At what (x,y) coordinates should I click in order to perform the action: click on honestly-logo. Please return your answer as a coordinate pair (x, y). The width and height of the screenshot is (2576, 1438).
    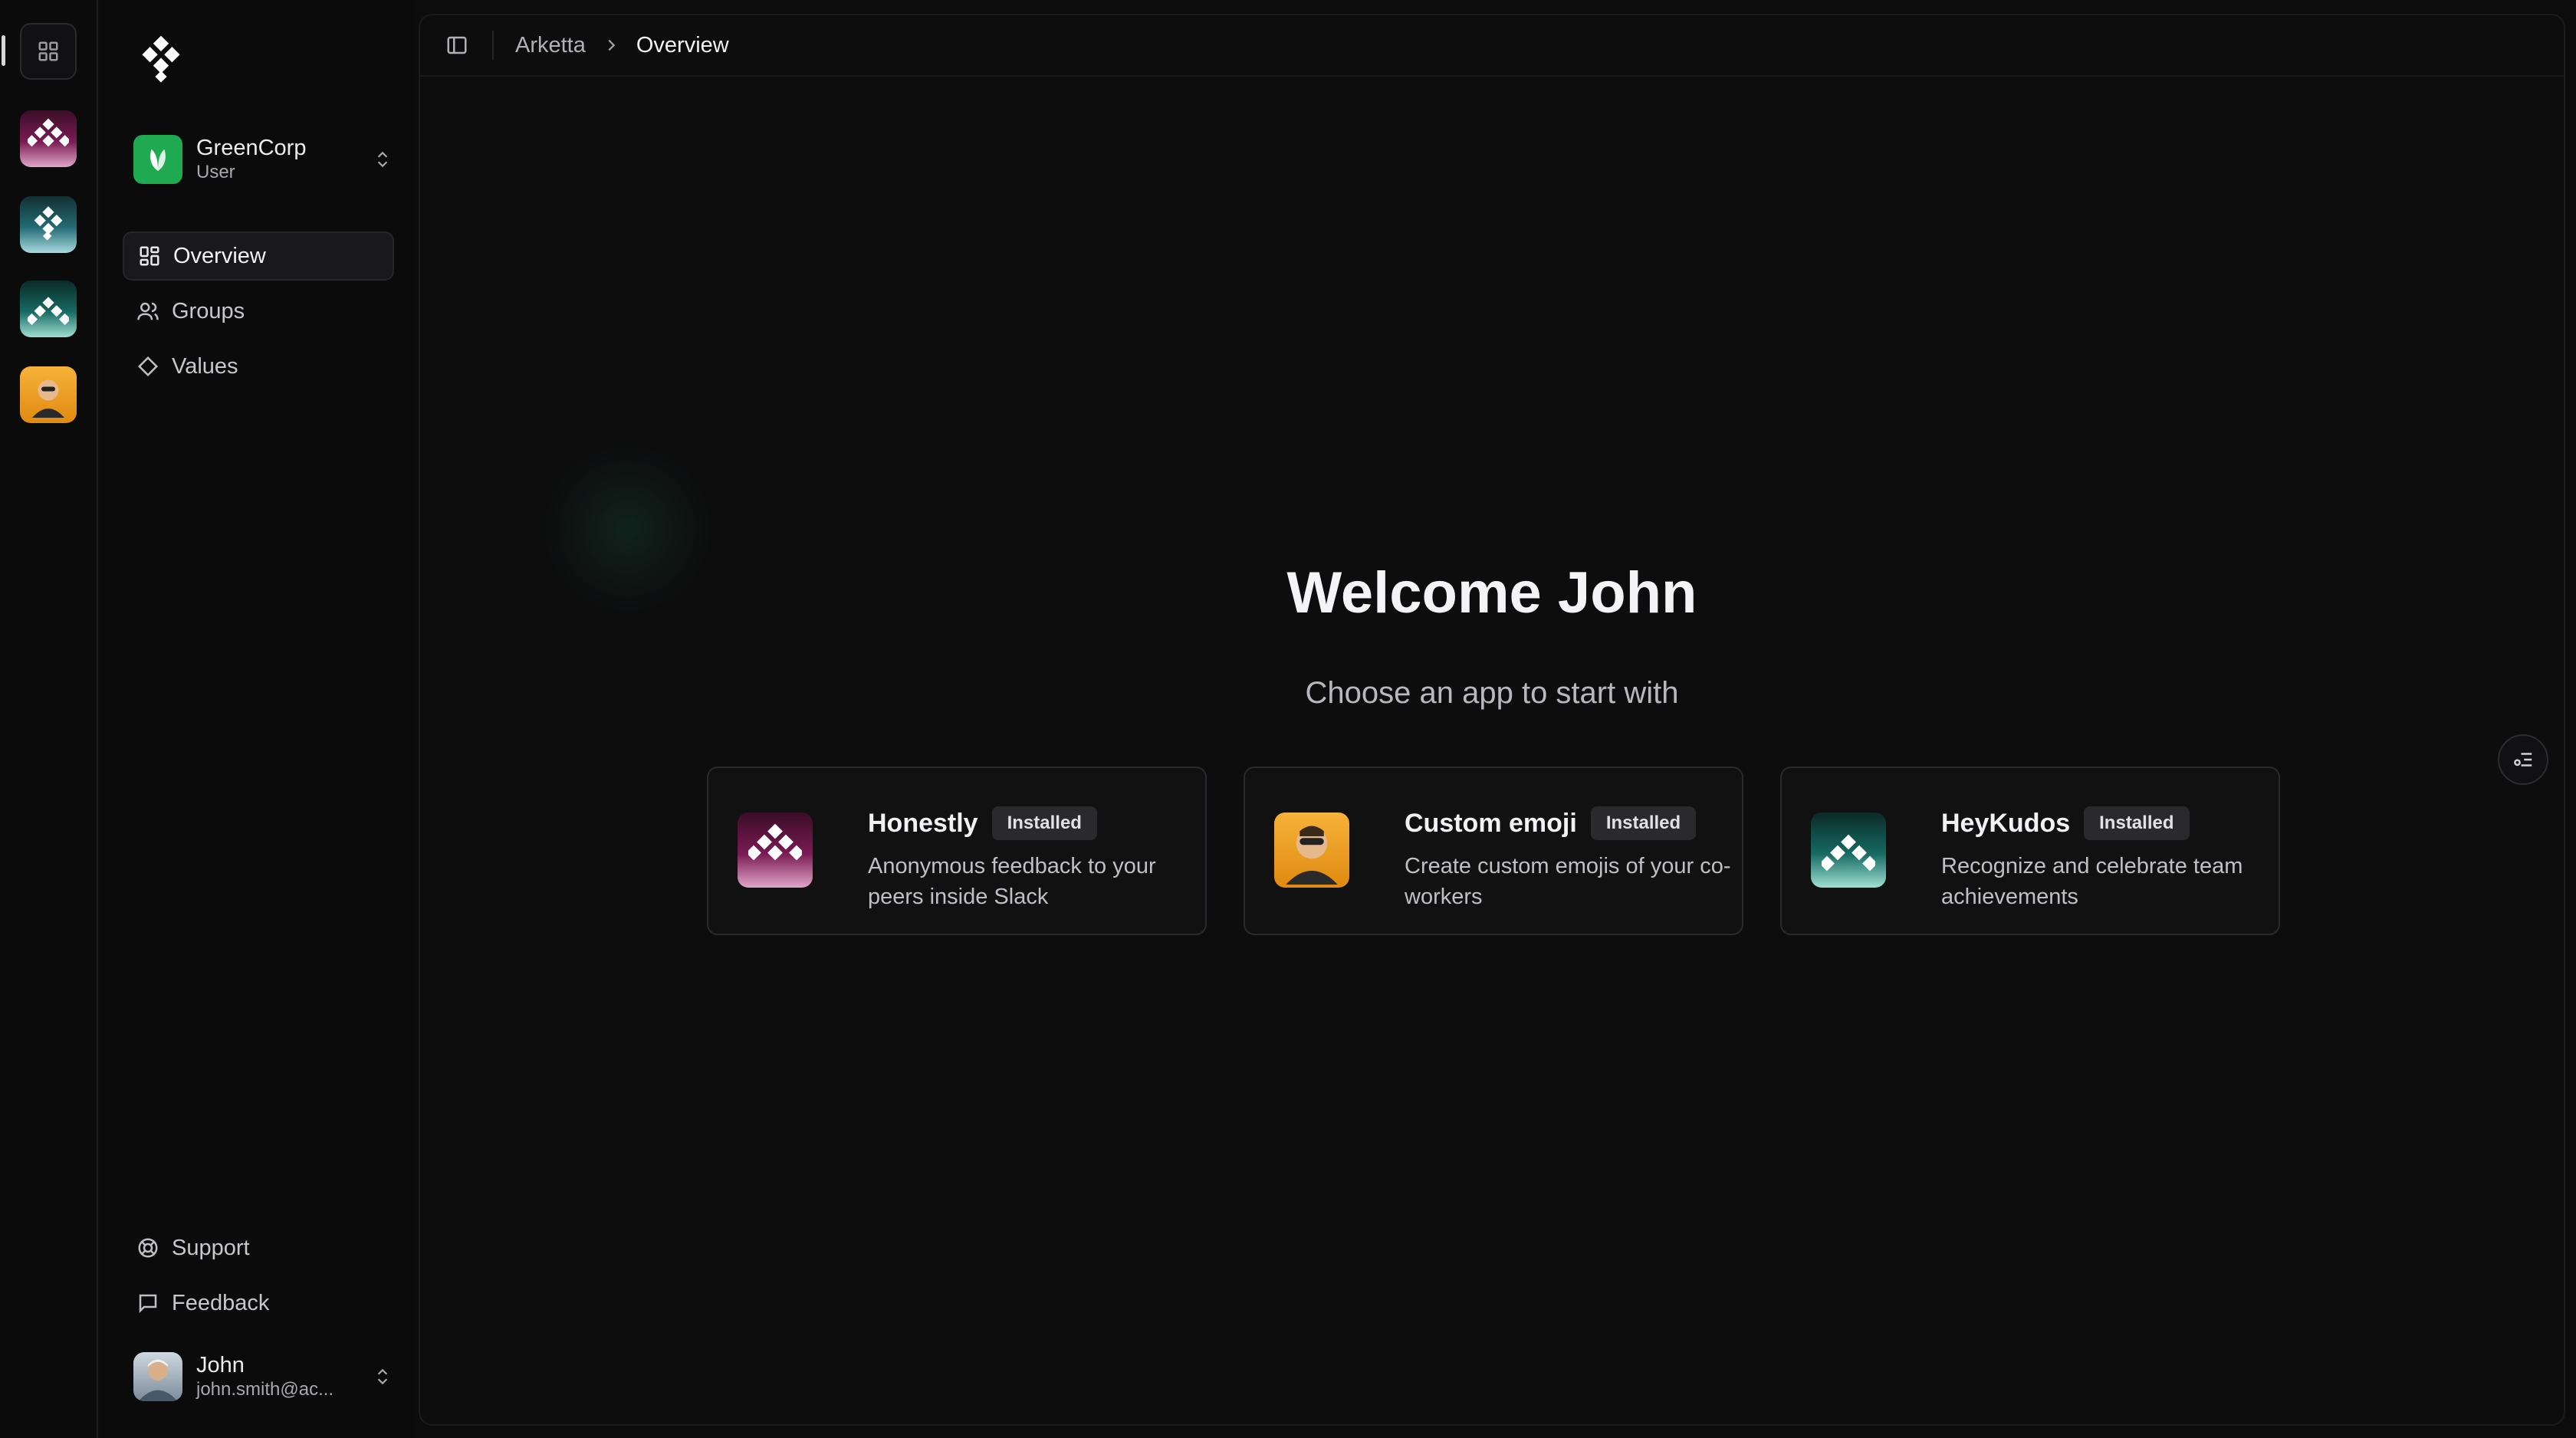
    Looking at the image, I should click on (775, 850).